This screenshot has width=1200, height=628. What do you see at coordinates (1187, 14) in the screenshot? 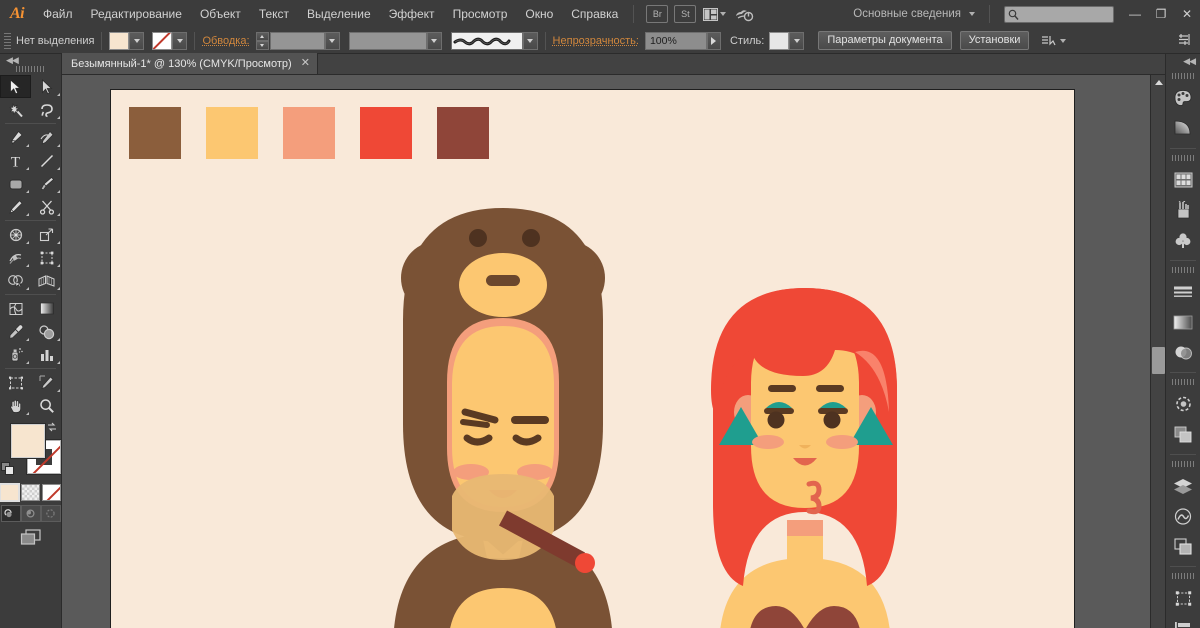
I see `close-button: ✕` at bounding box center [1187, 14].